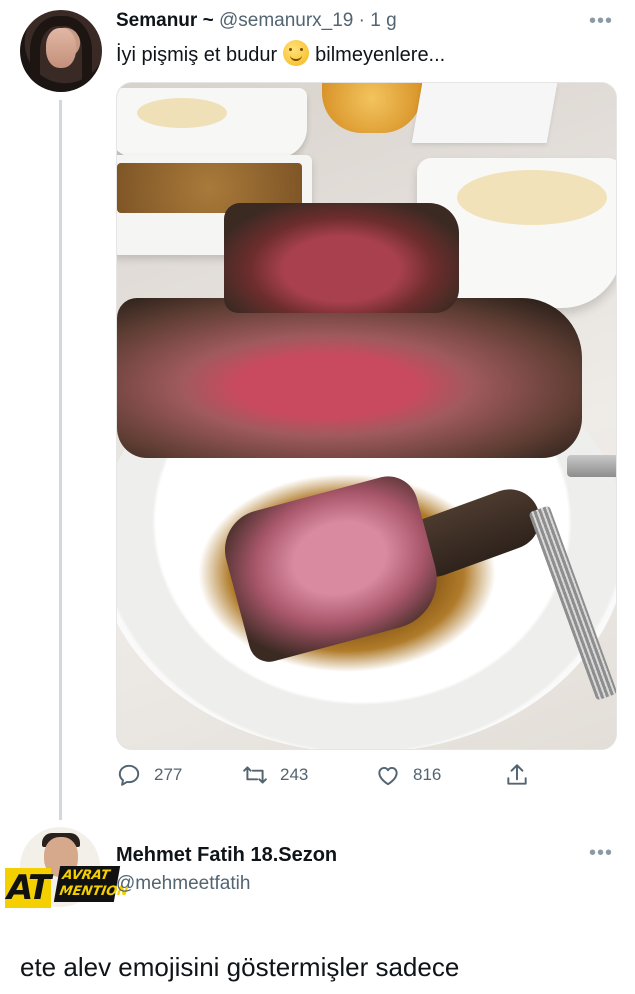  What do you see at coordinates (591, 466) in the screenshot?
I see `steak-knife` at bounding box center [591, 466].